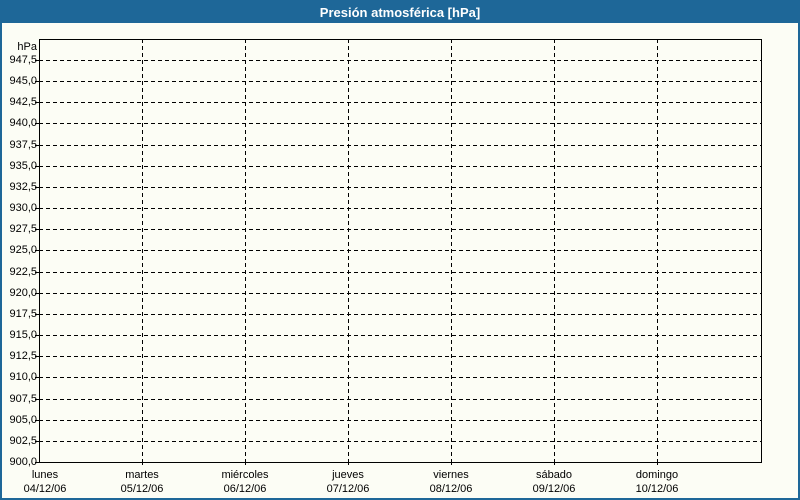 The height and width of the screenshot is (500, 800). I want to click on x-day-label: lunes, so click(45, 475).